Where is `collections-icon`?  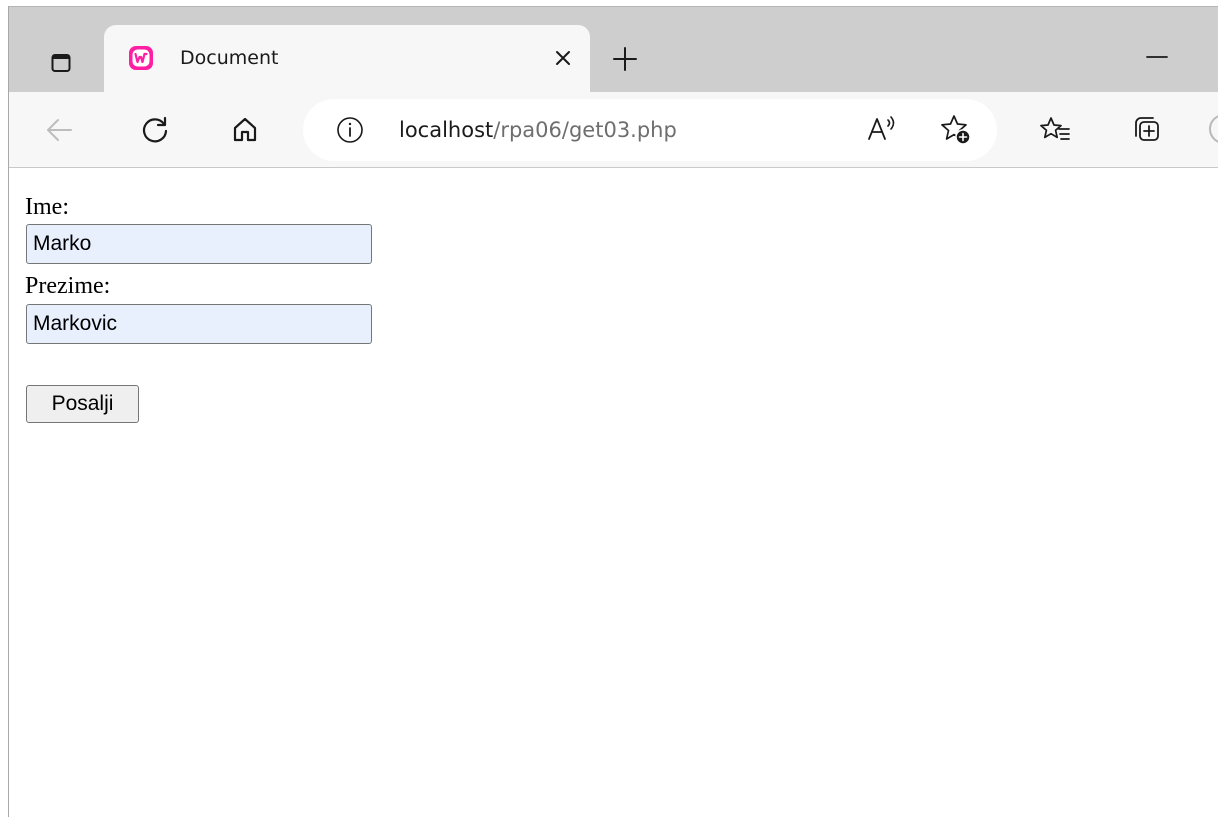
collections-icon is located at coordinates (1147, 129).